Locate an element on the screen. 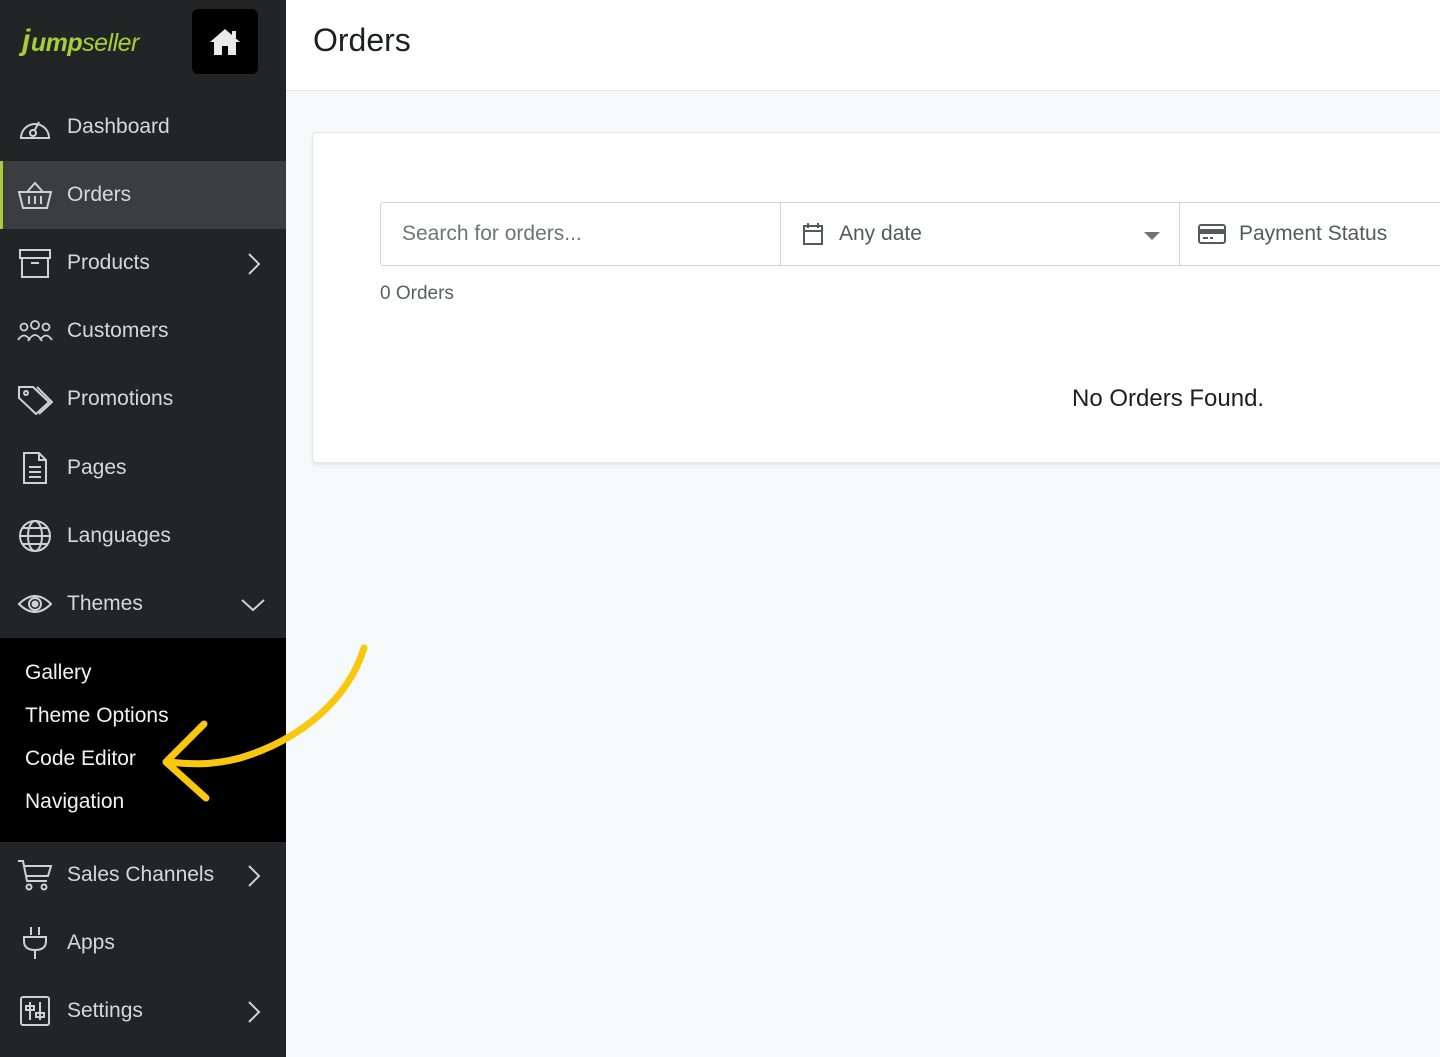 The height and width of the screenshot is (1057, 1440). calendar-icon is located at coordinates (813, 234).